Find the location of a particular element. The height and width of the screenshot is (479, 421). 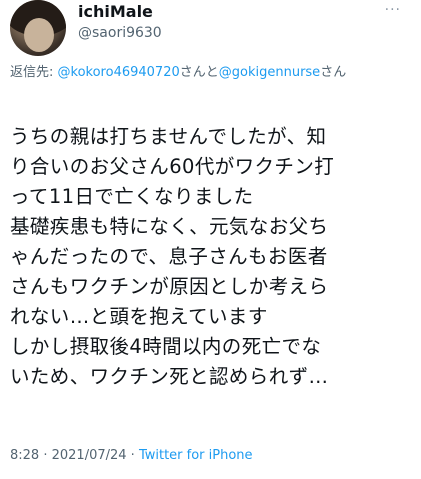

tweet-meta: 8:28 · 2021/07/24 · Twitter for iPhone is located at coordinates (131, 456).